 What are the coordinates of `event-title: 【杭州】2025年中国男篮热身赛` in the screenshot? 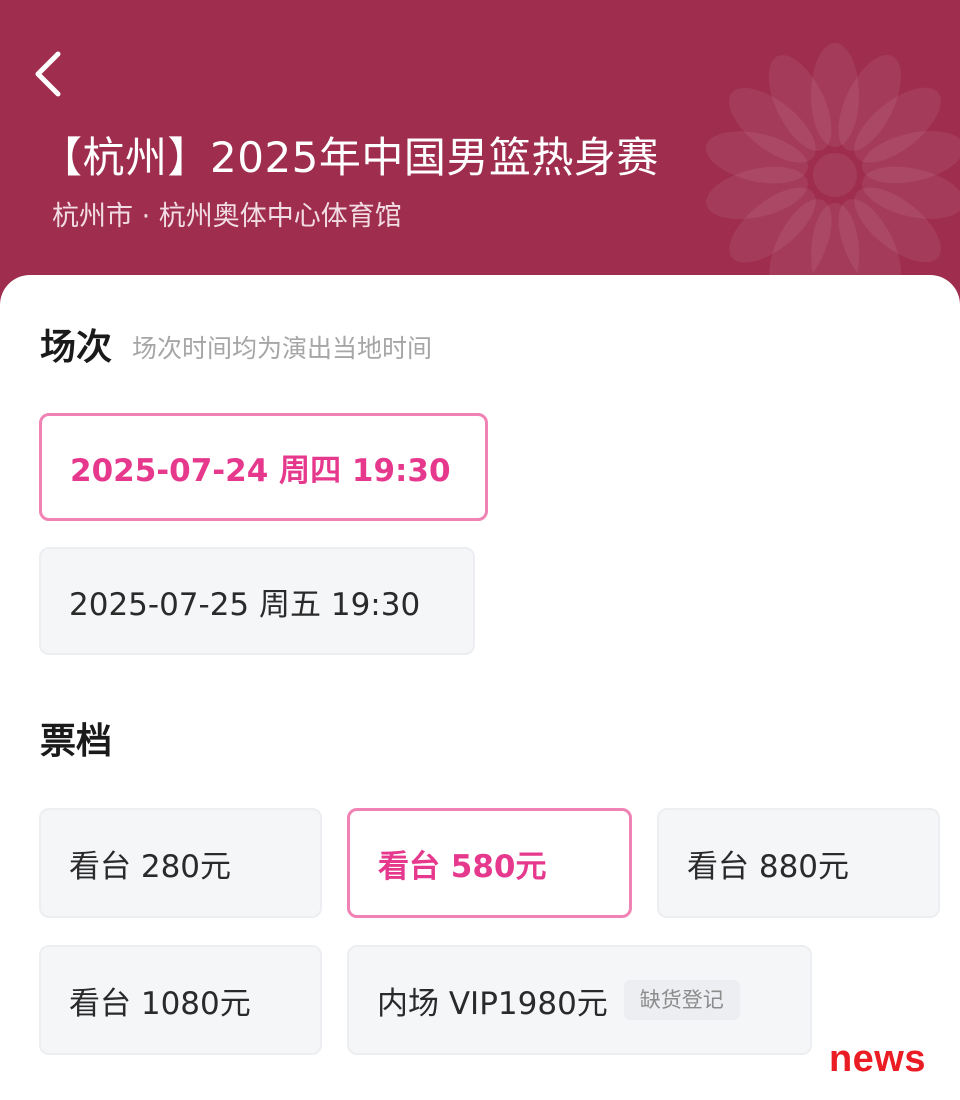 It's located at (349, 157).